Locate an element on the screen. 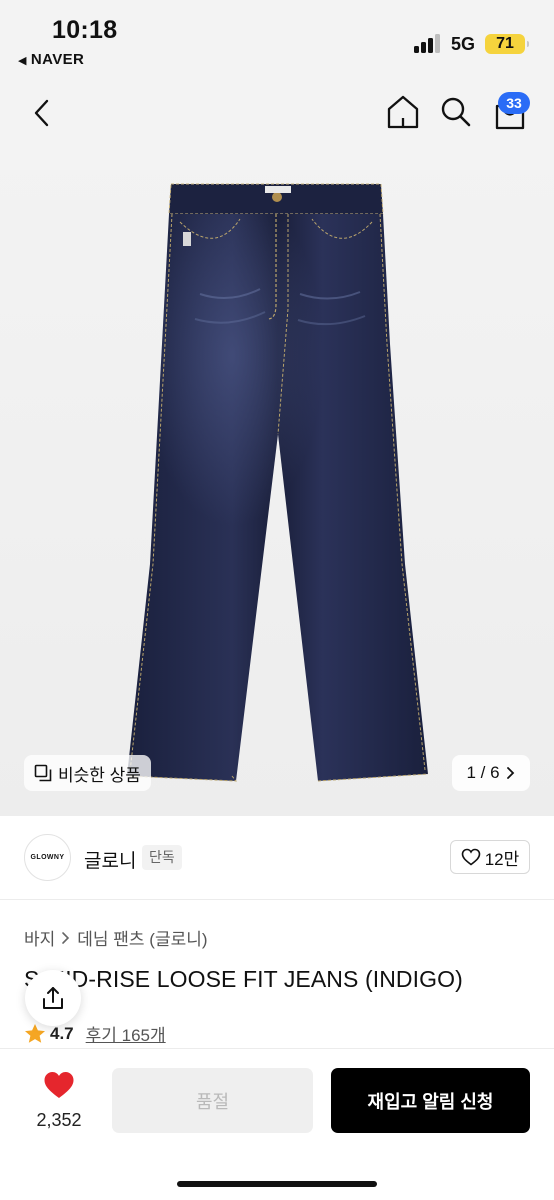  product-like-button: 2,352 is located at coordinates (59, 1101).